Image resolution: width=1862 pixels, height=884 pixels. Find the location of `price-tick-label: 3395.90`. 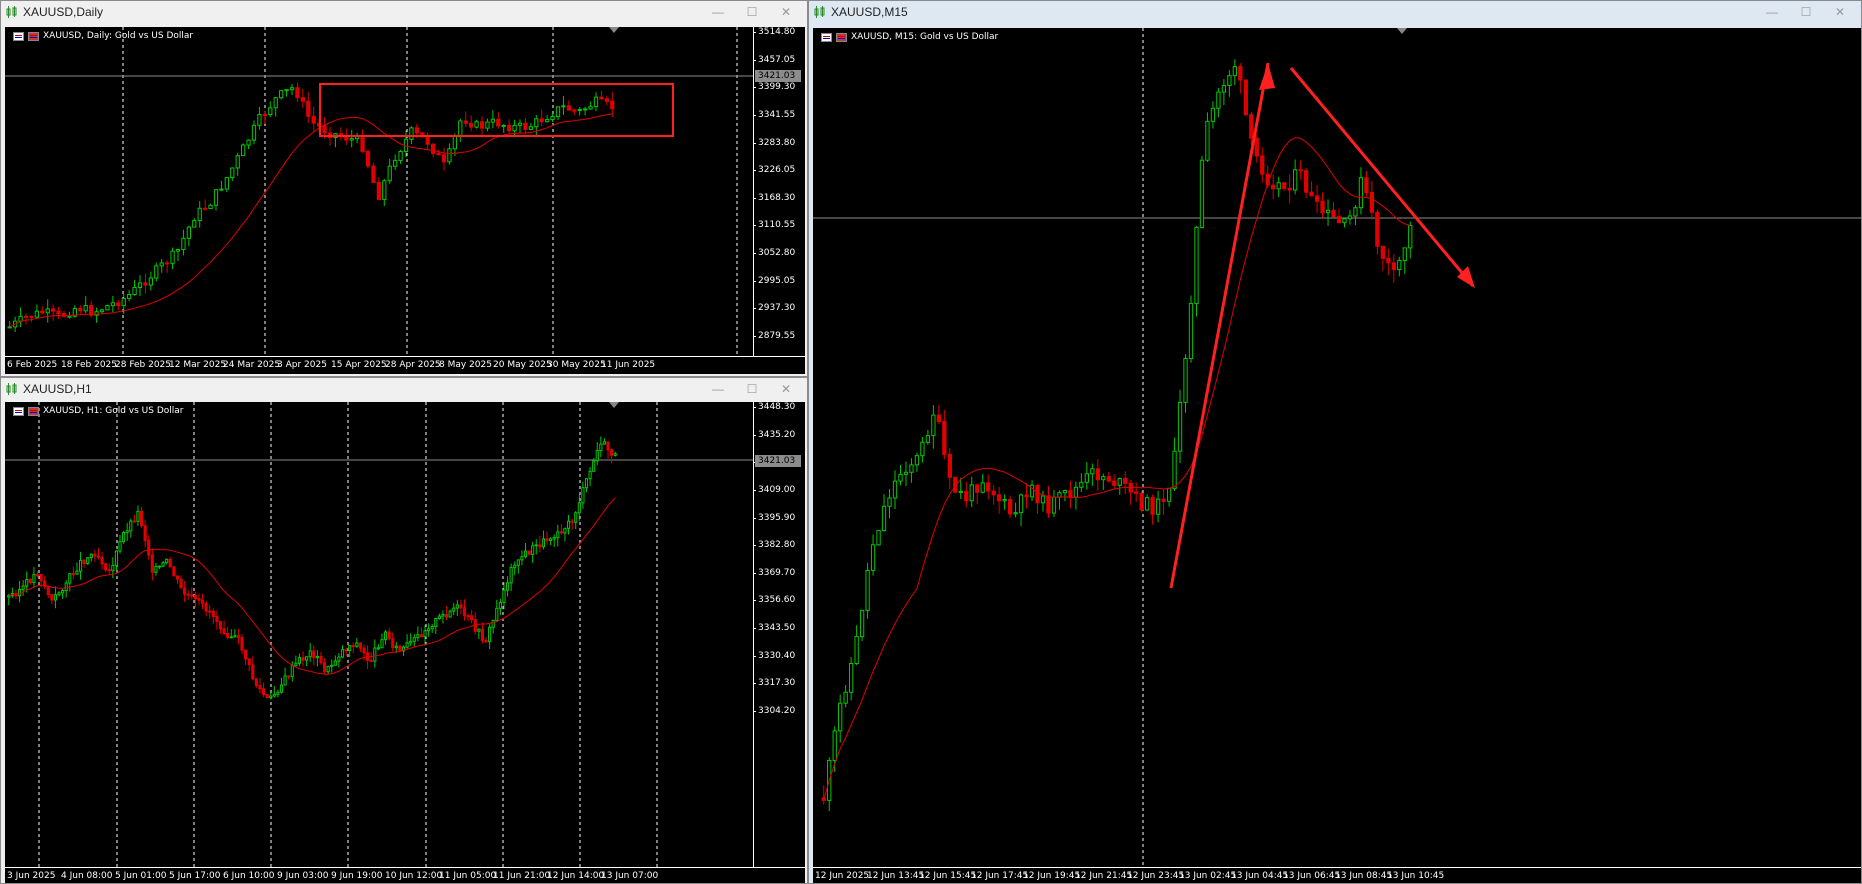

price-tick-label: 3395.90 is located at coordinates (779, 518).